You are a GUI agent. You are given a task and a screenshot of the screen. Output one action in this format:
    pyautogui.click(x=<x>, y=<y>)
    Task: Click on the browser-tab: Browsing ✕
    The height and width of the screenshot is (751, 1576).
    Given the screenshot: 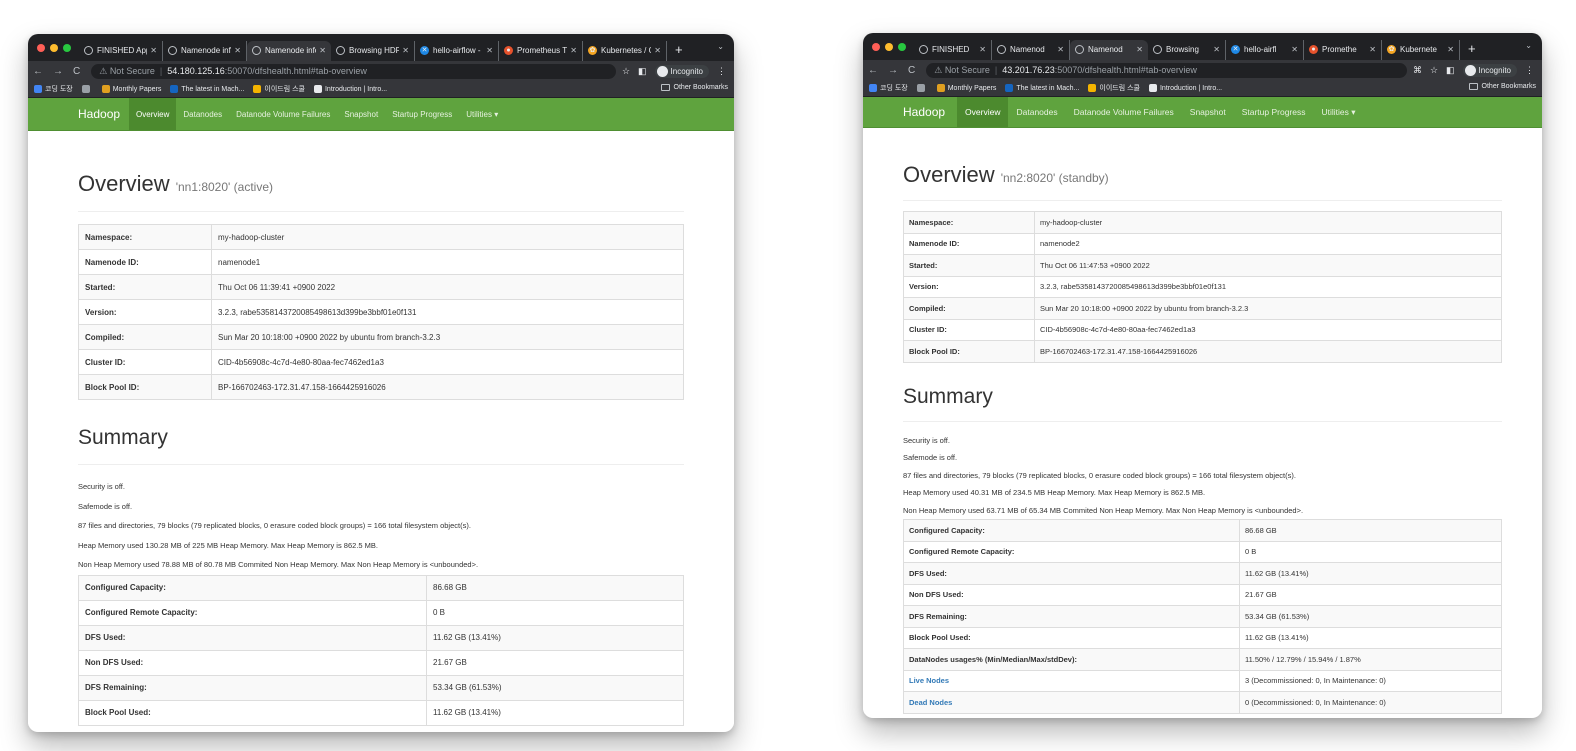 What is the action you would take?
    pyautogui.click(x=1187, y=49)
    